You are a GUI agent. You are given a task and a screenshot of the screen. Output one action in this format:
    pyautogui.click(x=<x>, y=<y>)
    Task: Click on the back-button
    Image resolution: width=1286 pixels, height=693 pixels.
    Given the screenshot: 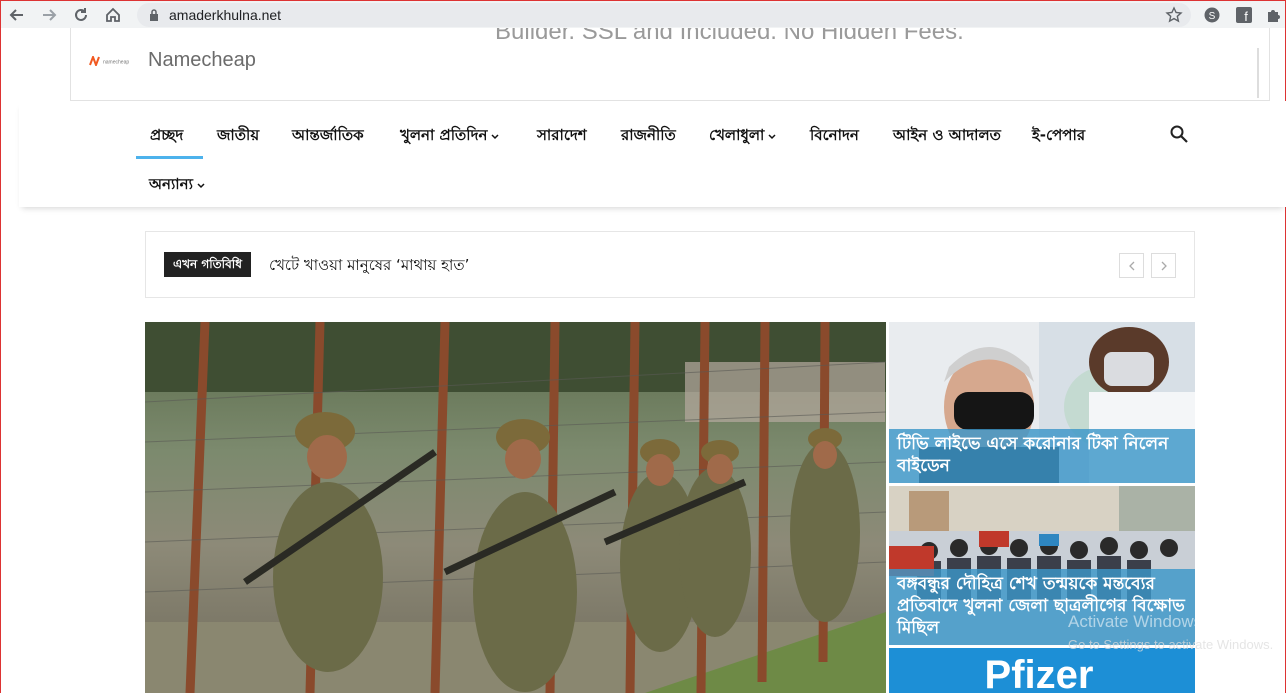 What is the action you would take?
    pyautogui.click(x=17, y=15)
    